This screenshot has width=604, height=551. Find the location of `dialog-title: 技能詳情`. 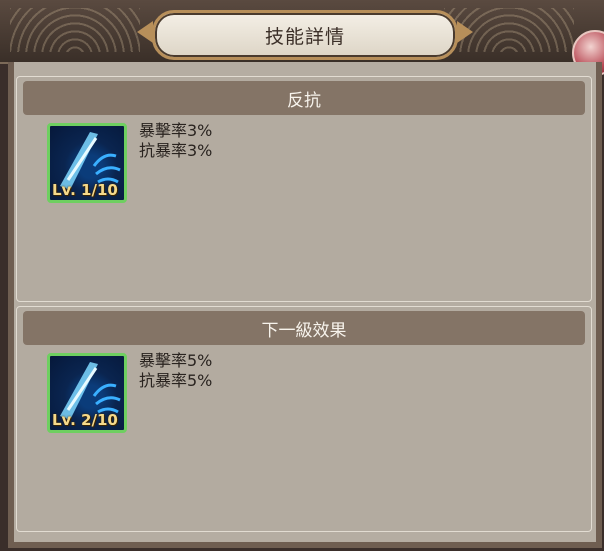

dialog-title: 技能詳情 is located at coordinates (304, 36).